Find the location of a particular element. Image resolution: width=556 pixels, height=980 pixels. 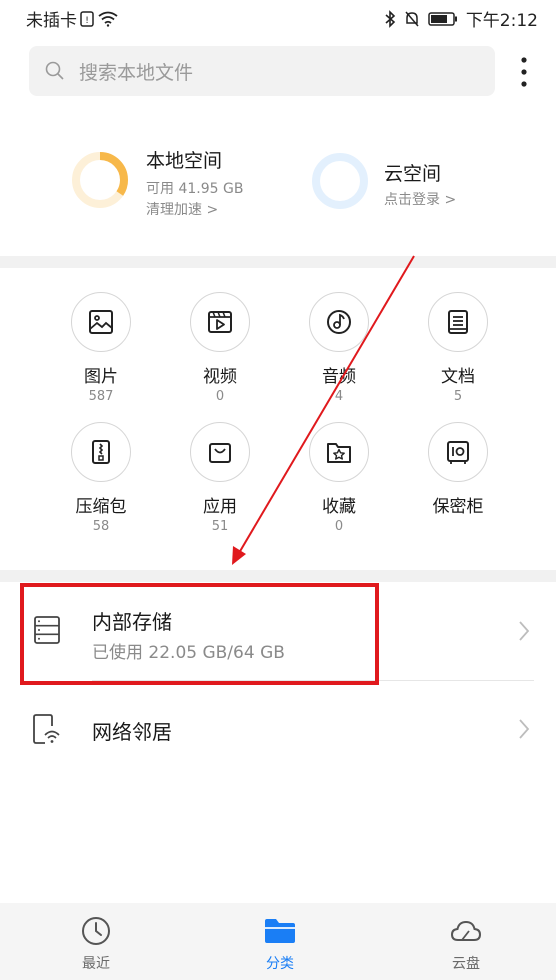

archive-icon is located at coordinates (101, 452).